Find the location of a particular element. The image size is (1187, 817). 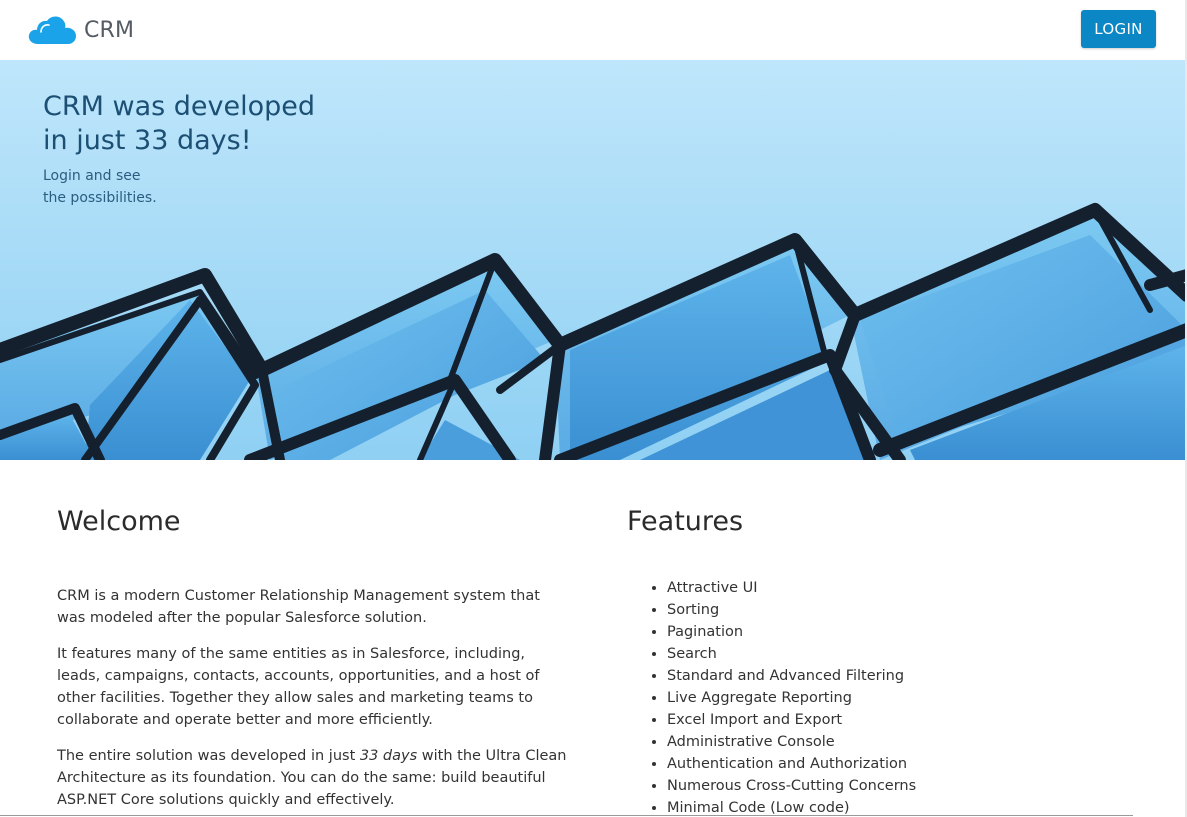

hero-title: CRM was developed in just 33 days! is located at coordinates (223, 124).